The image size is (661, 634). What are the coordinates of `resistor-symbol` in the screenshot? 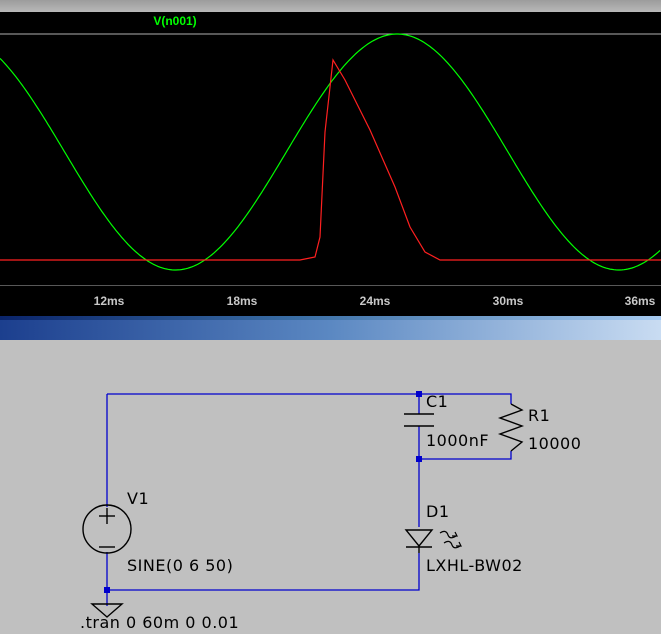 It's located at (511, 427).